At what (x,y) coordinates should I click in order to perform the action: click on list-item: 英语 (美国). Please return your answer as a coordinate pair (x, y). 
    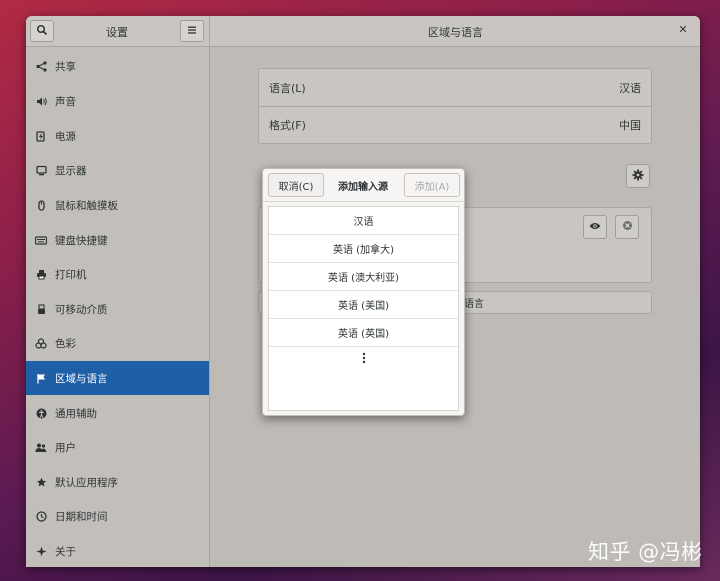
    Looking at the image, I should click on (363, 305).